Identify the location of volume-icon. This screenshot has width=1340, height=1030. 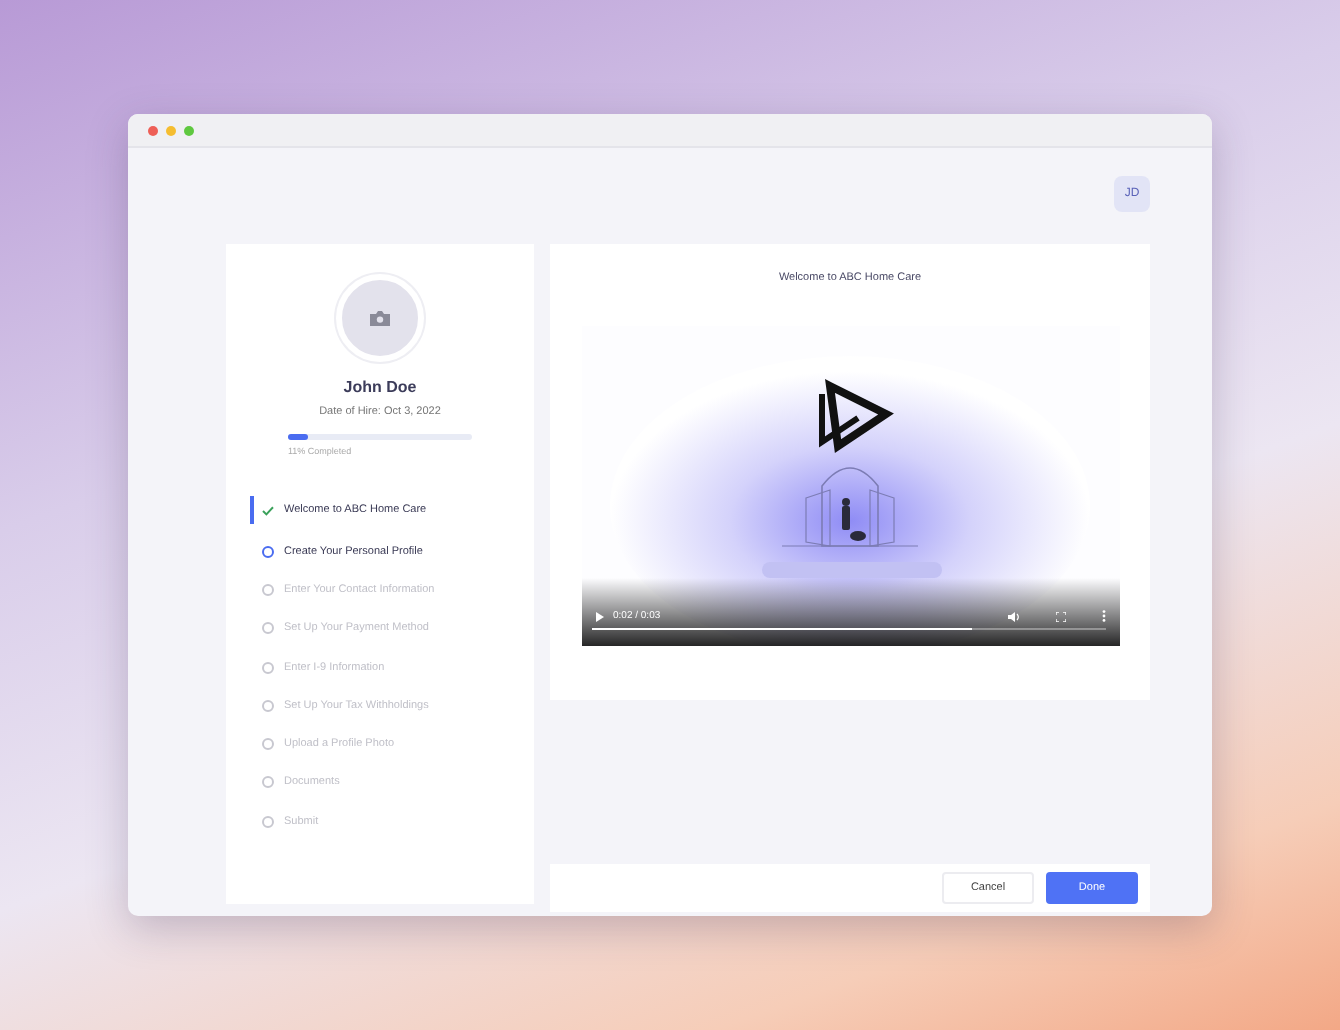
(1013, 616).